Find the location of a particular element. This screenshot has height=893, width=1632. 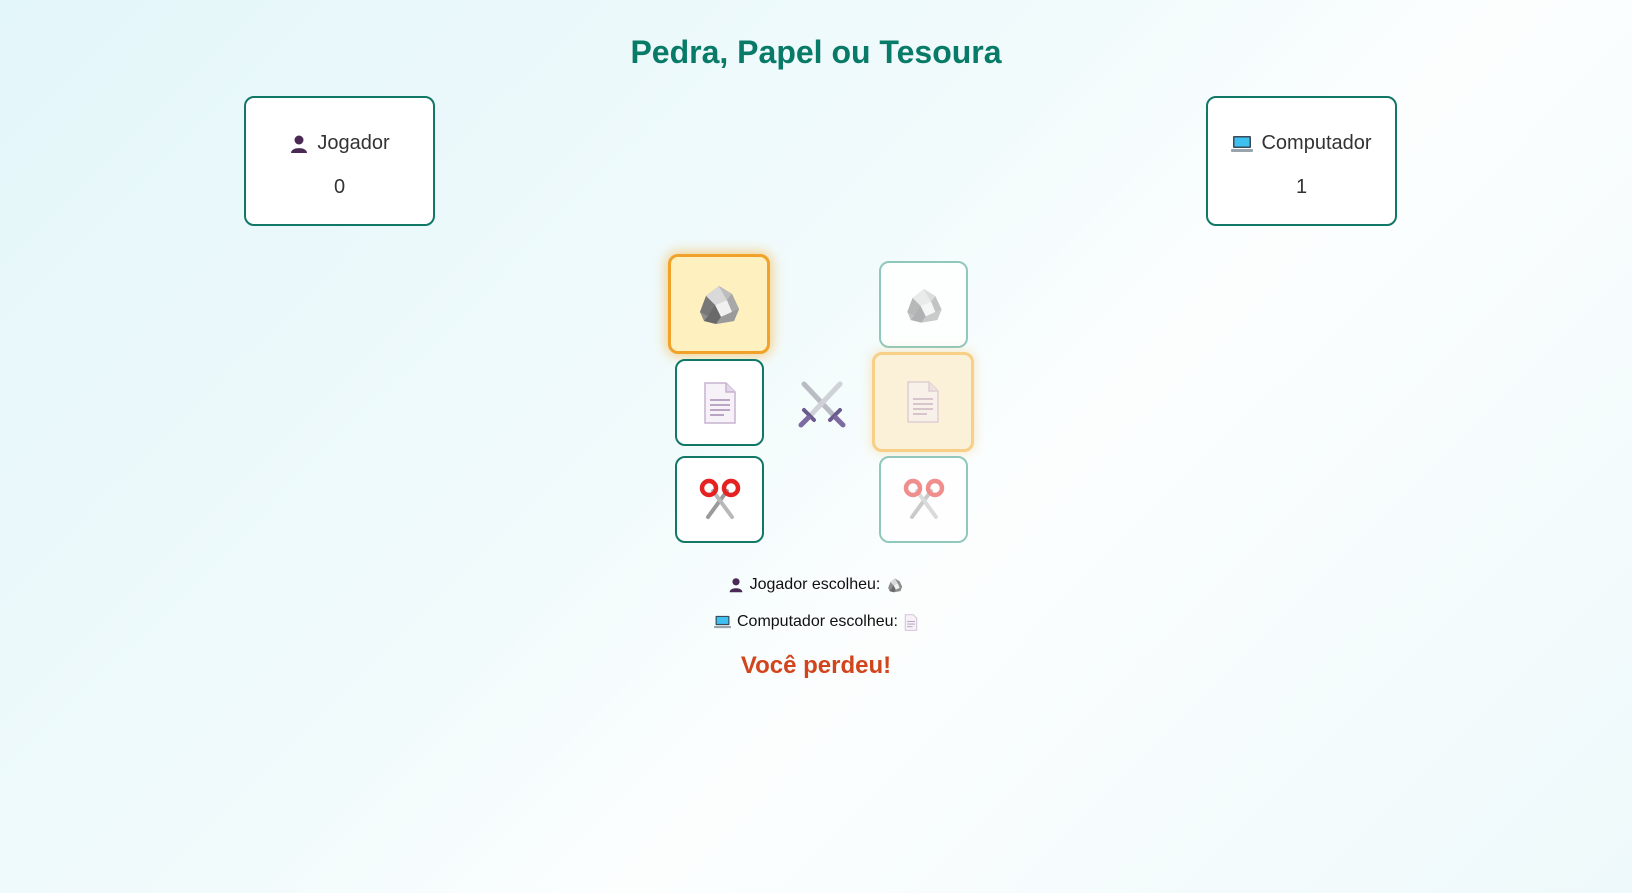

player-chose-label: Jogador escolheu: is located at coordinates (815, 584).